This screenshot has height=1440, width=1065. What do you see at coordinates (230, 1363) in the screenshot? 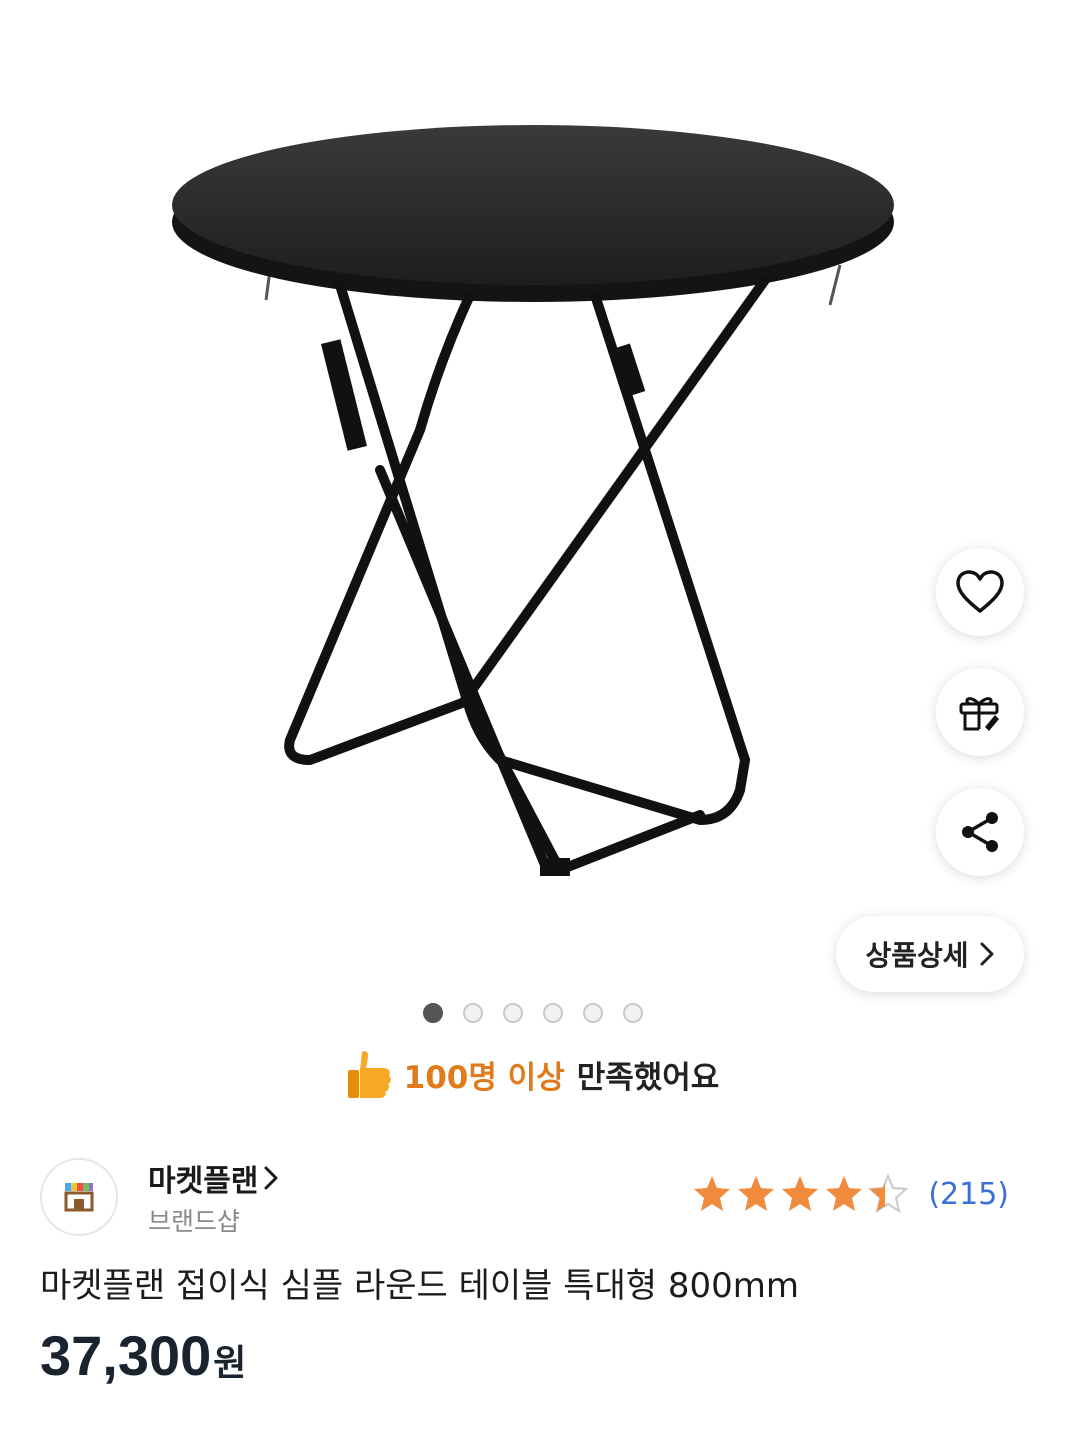
I see `price-unit: 원` at bounding box center [230, 1363].